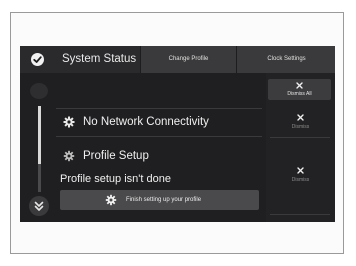  Describe the element at coordinates (188, 59) in the screenshot. I see `change-profile-button: Change Profile` at that location.